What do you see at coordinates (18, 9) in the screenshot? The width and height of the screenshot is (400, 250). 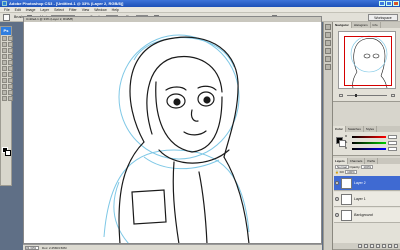 I see `menu-edit: Edit` at bounding box center [18, 9].